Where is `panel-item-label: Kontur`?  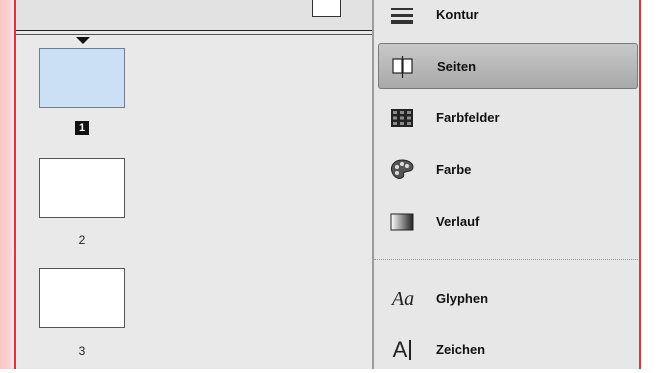
panel-item-label: Kontur is located at coordinates (457, 14).